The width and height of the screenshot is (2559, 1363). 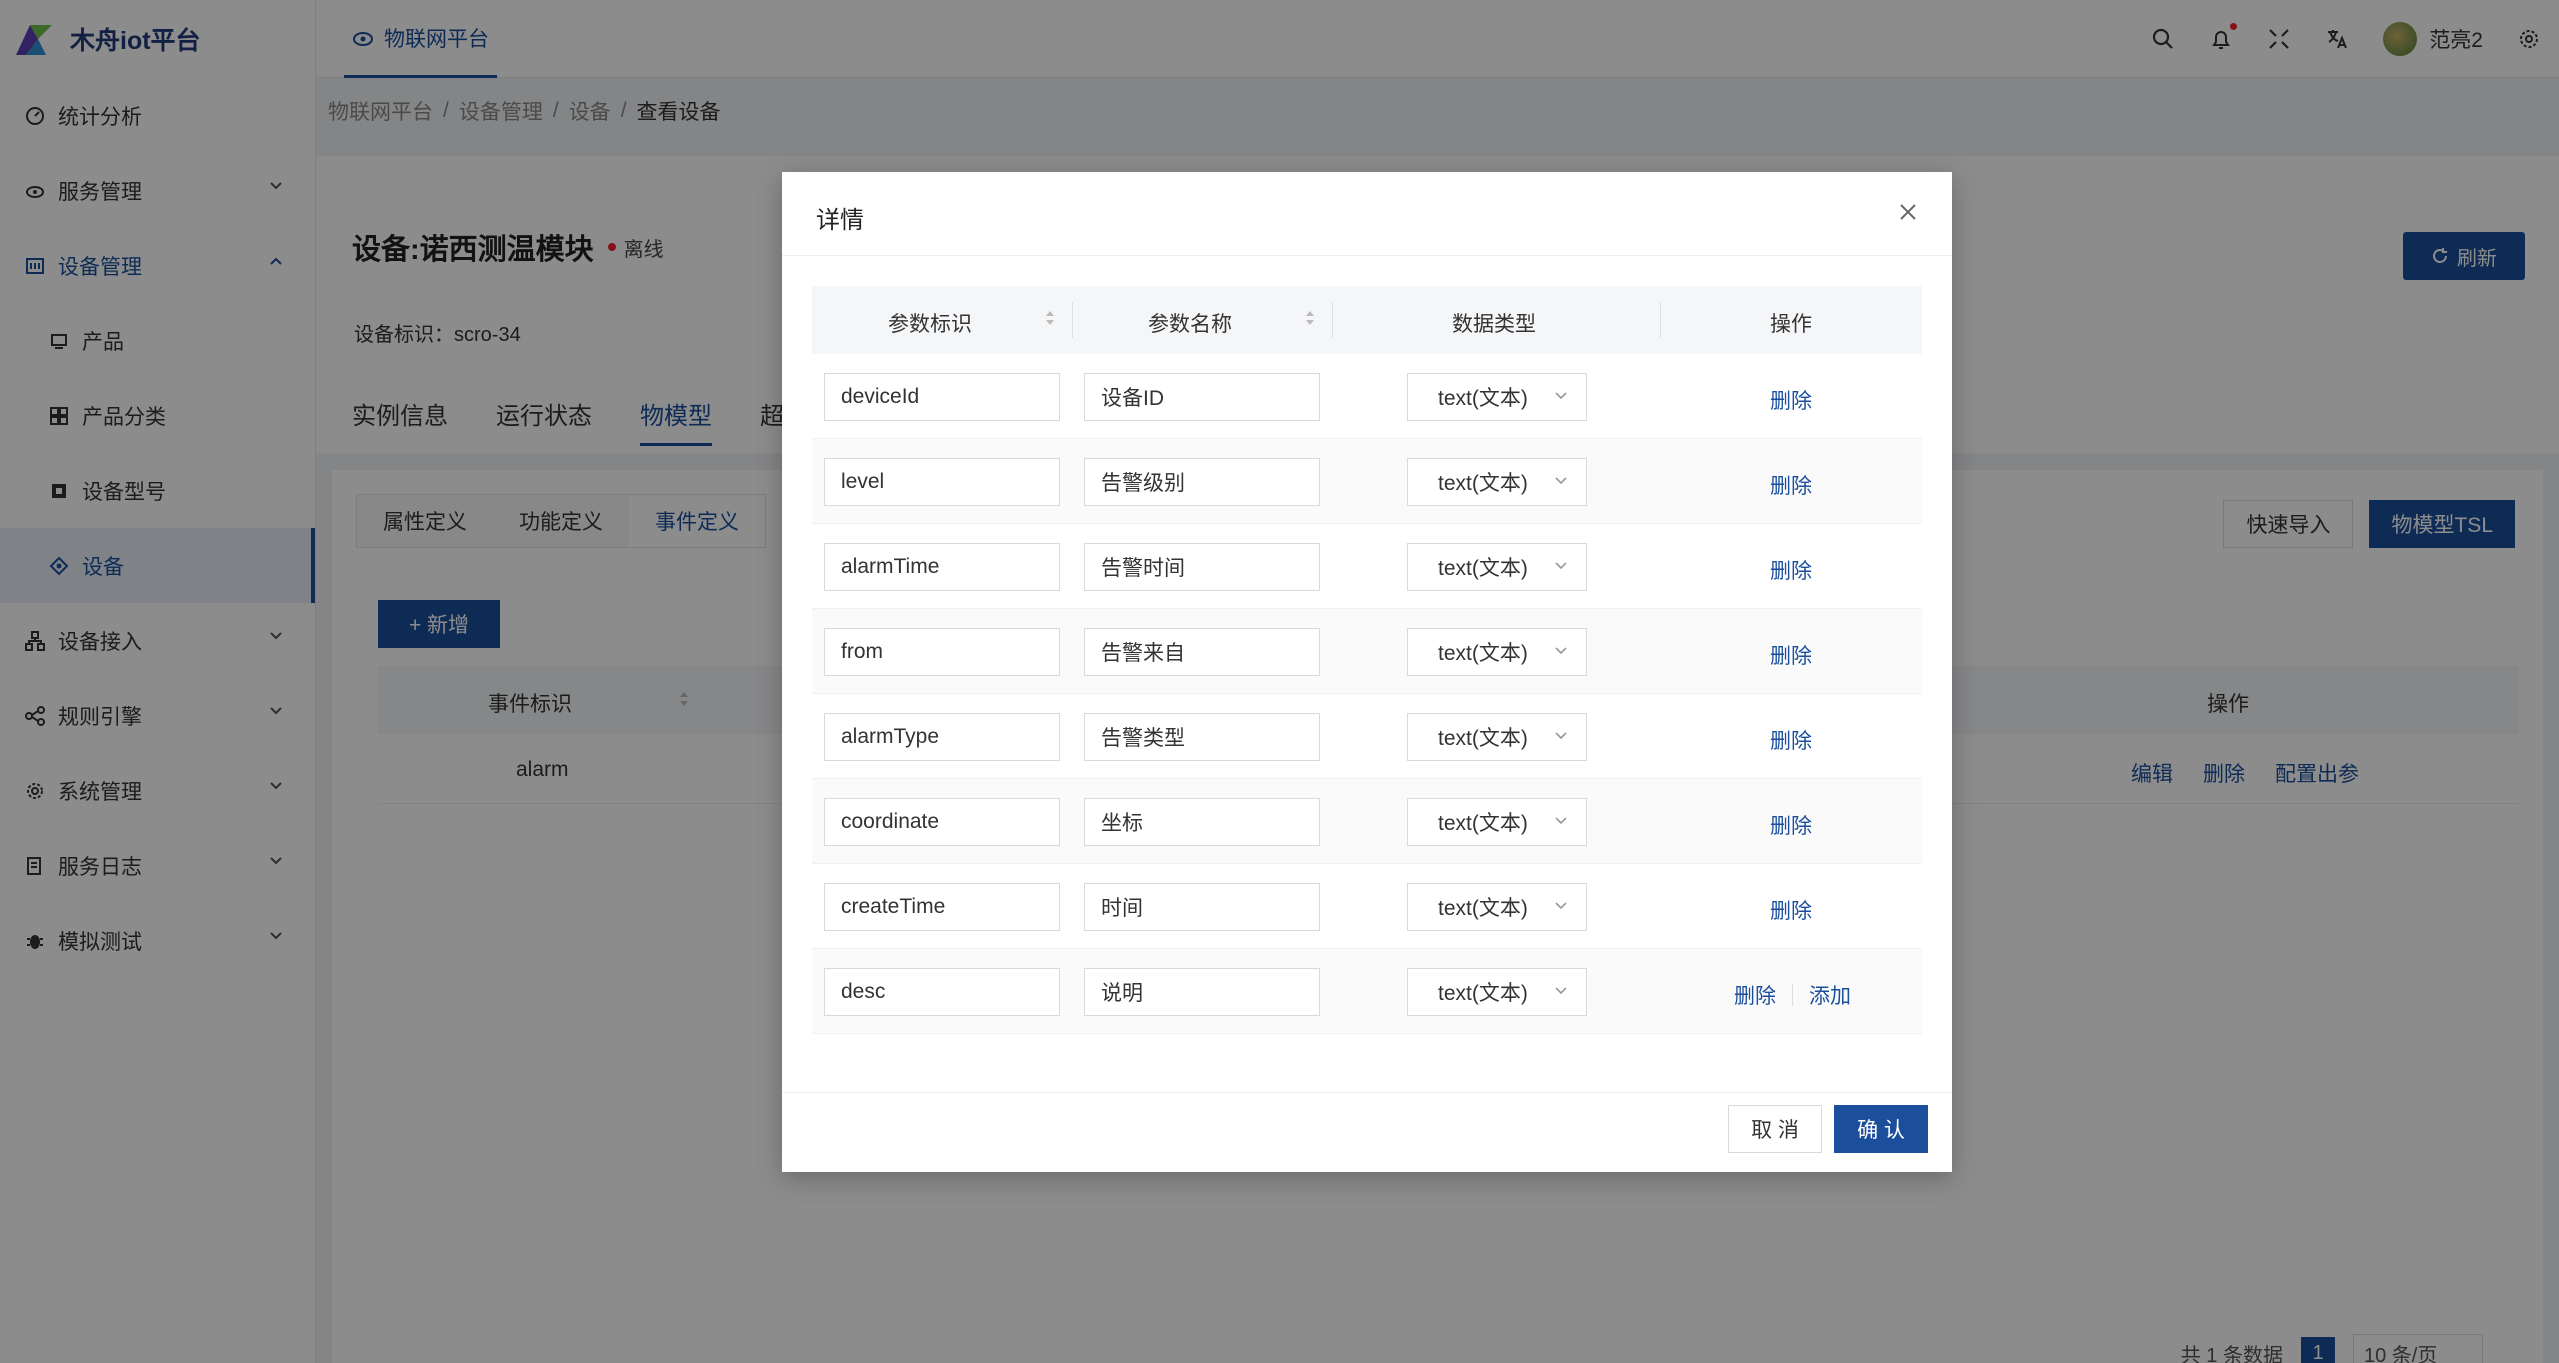 What do you see at coordinates (1494, 324) in the screenshot?
I see `column-header-data-type: 数据类型` at bounding box center [1494, 324].